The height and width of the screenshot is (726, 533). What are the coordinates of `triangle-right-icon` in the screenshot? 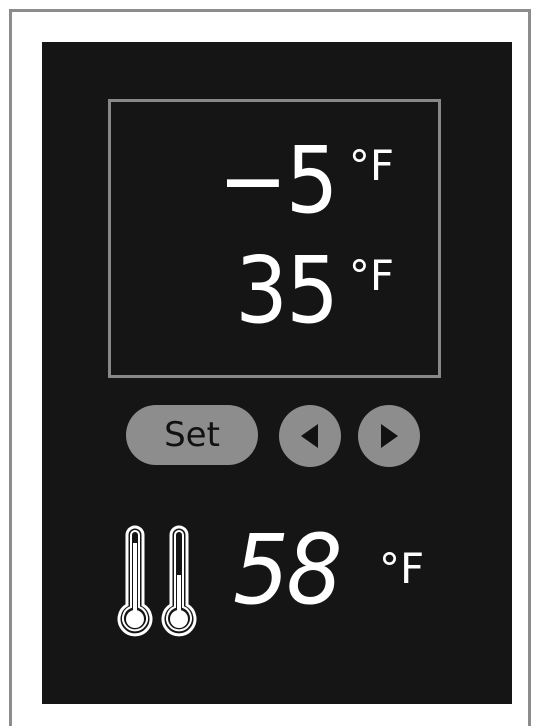 It's located at (389, 436).